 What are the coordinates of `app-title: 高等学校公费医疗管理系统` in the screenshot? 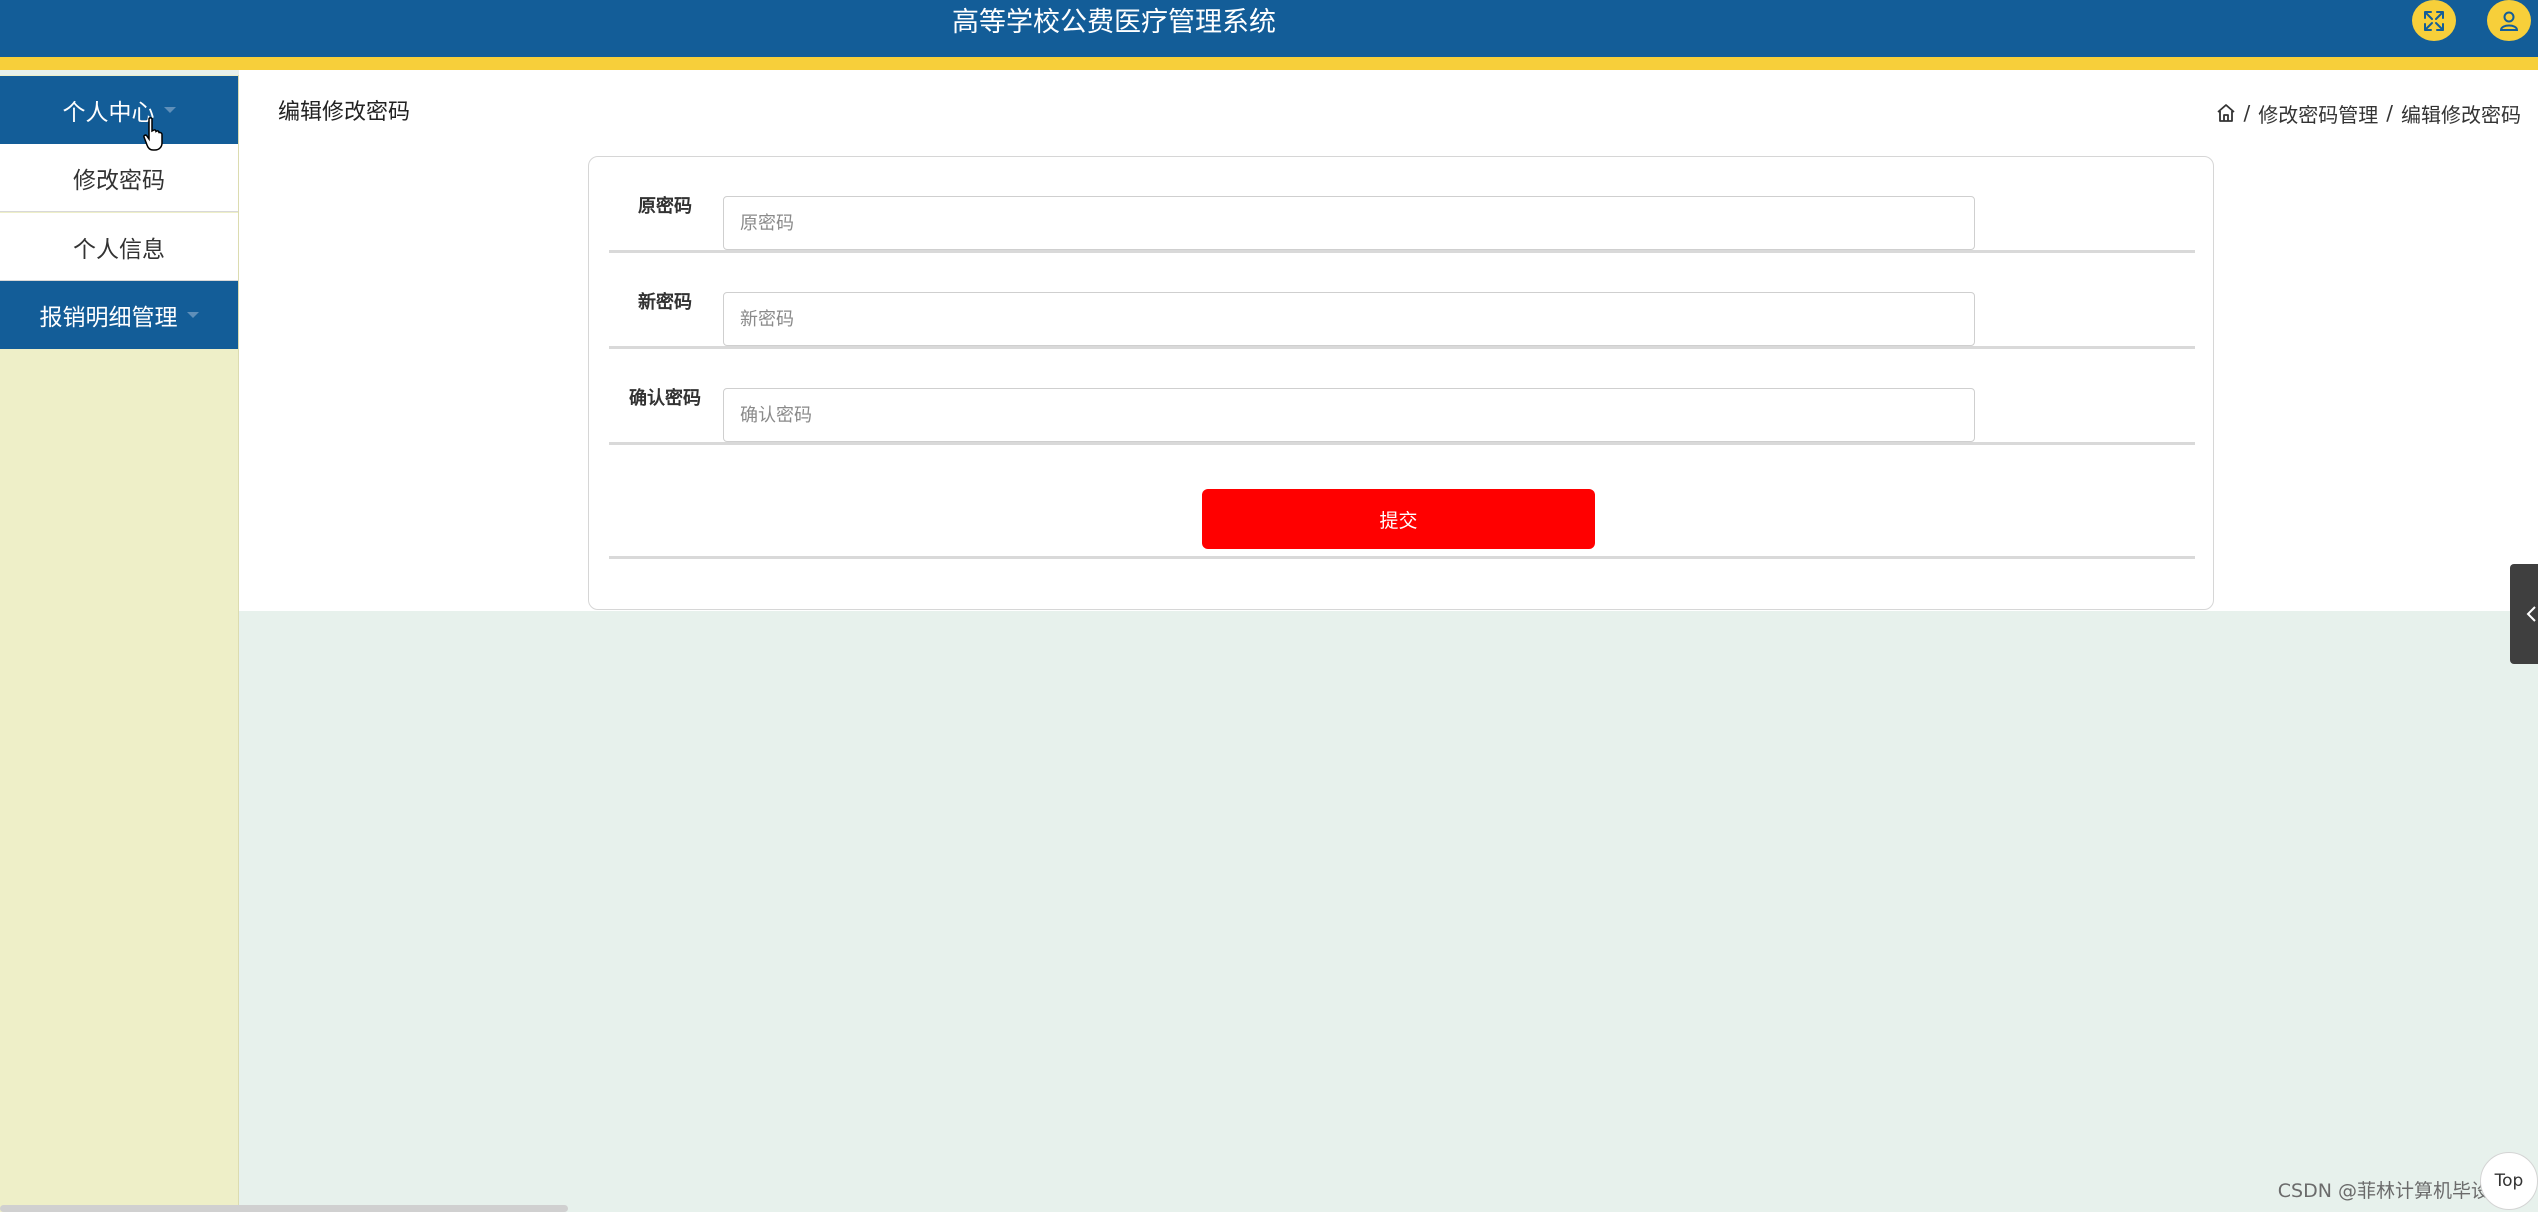 It's located at (1114, 22).